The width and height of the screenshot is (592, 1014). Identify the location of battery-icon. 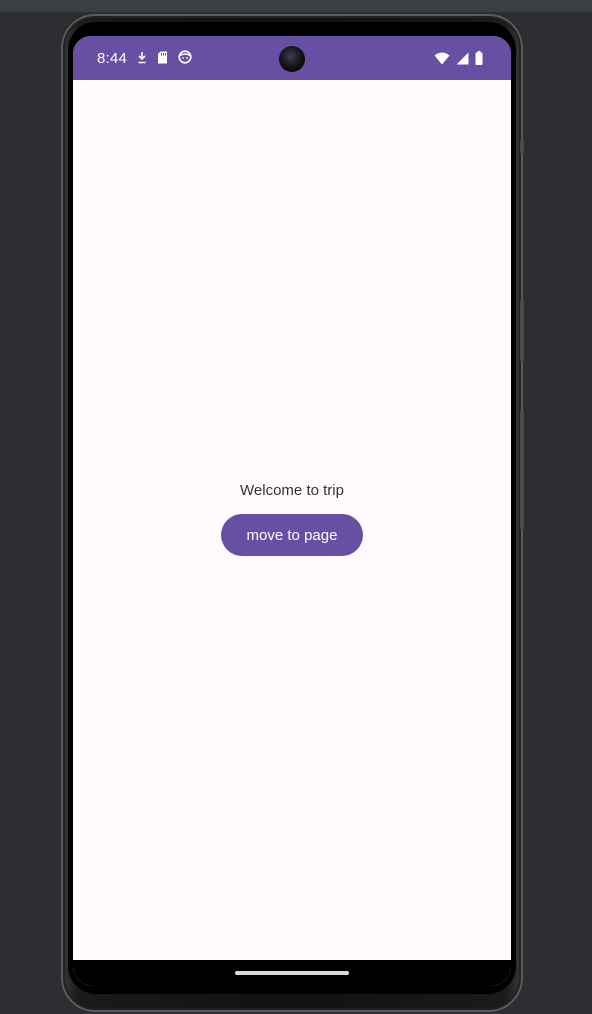
(479, 60).